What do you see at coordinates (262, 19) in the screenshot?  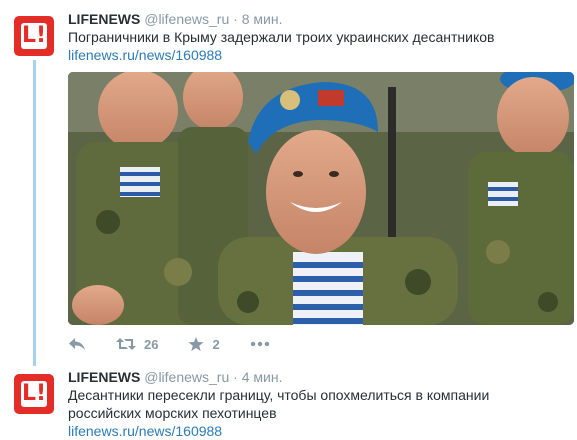 I see `timestamp: 8 мин.` at bounding box center [262, 19].